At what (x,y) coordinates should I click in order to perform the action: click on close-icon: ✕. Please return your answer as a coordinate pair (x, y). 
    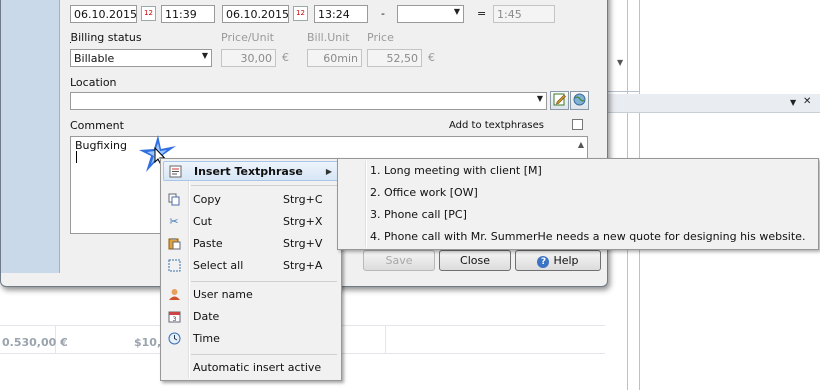
    Looking at the image, I should click on (807, 101).